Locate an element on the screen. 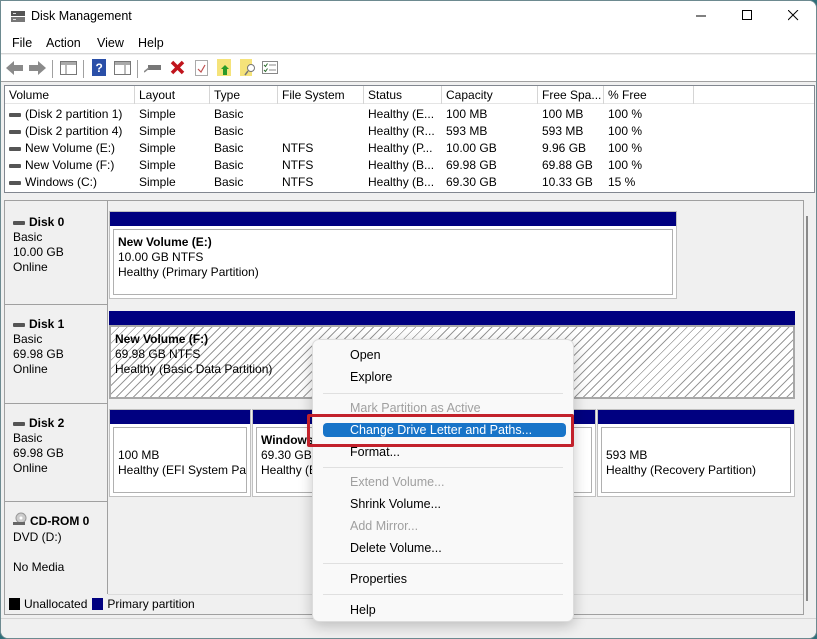  minimize-button is located at coordinates (701, 17).